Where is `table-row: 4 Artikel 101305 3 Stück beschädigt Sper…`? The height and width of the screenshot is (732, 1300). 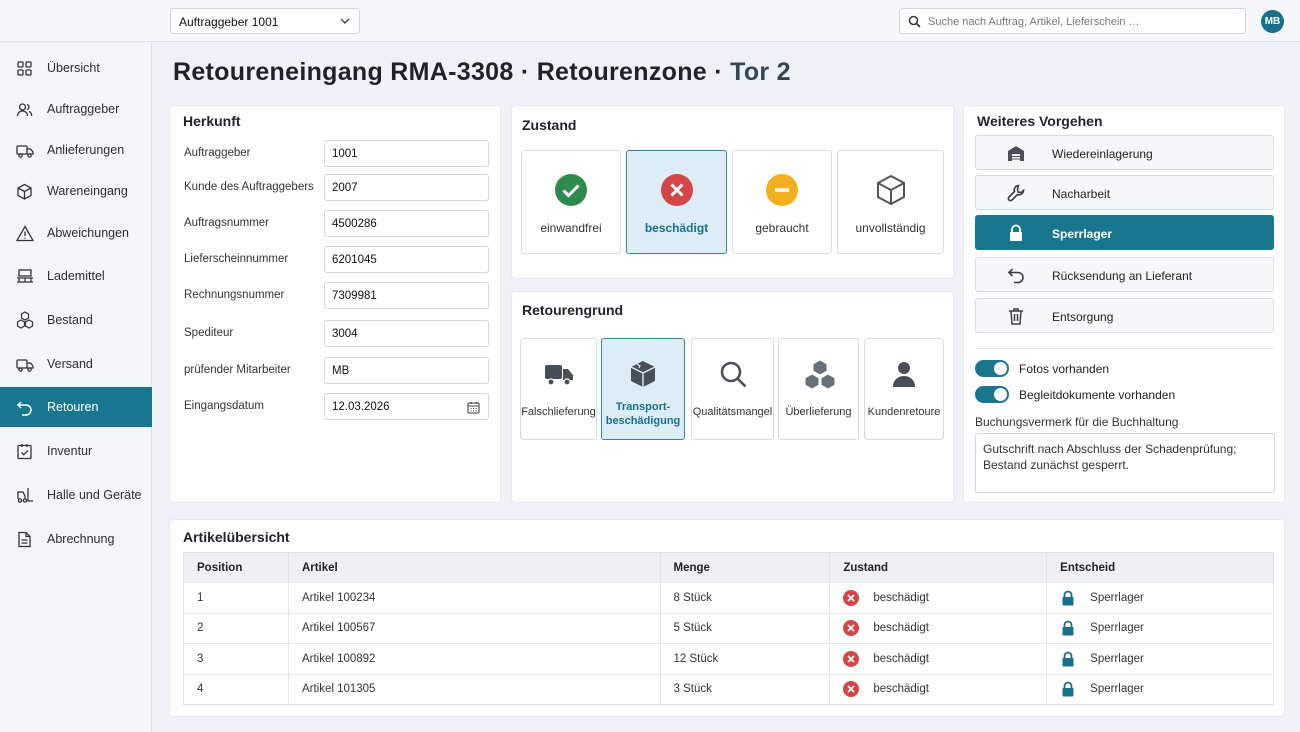 table-row: 4 Artikel 101305 3 Stück beschädigt Sper… is located at coordinates (728, 689).